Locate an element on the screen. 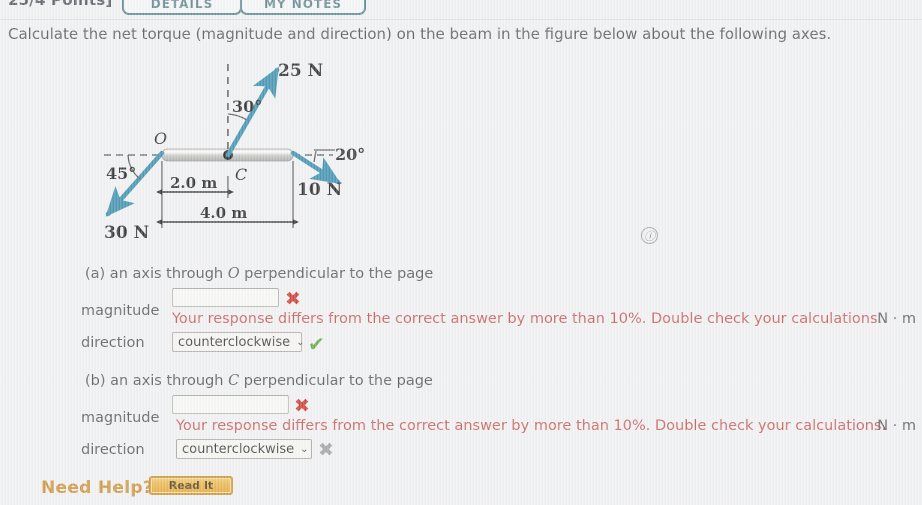 The height and width of the screenshot is (505, 922). part-a-magnitude-mark: ✖ is located at coordinates (293, 299).